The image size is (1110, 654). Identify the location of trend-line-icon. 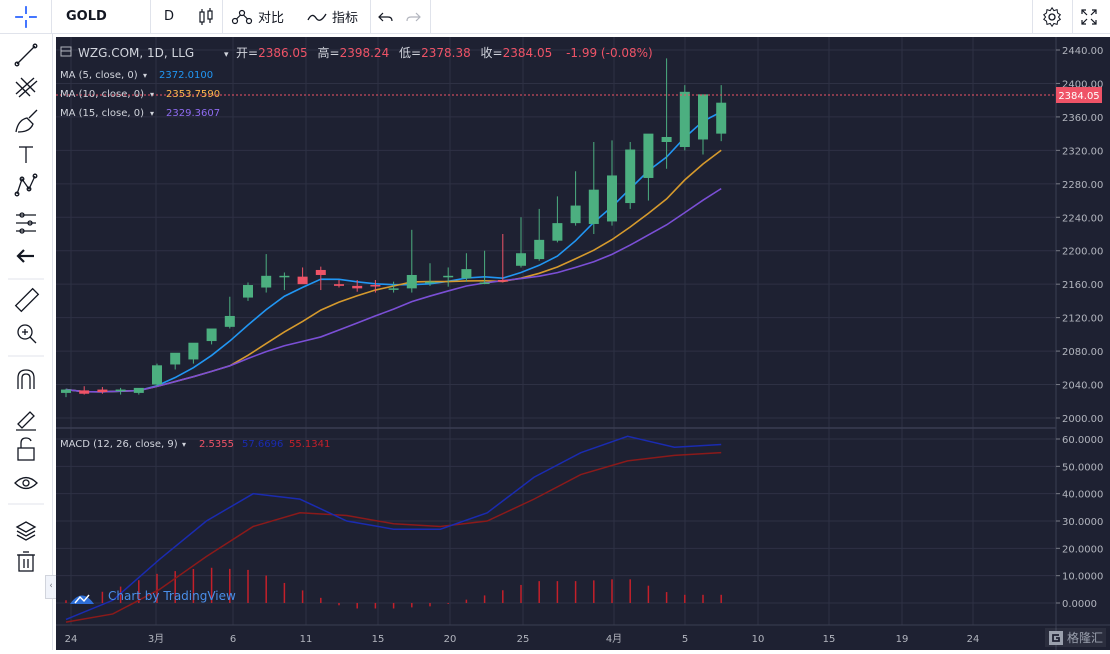
(26, 55).